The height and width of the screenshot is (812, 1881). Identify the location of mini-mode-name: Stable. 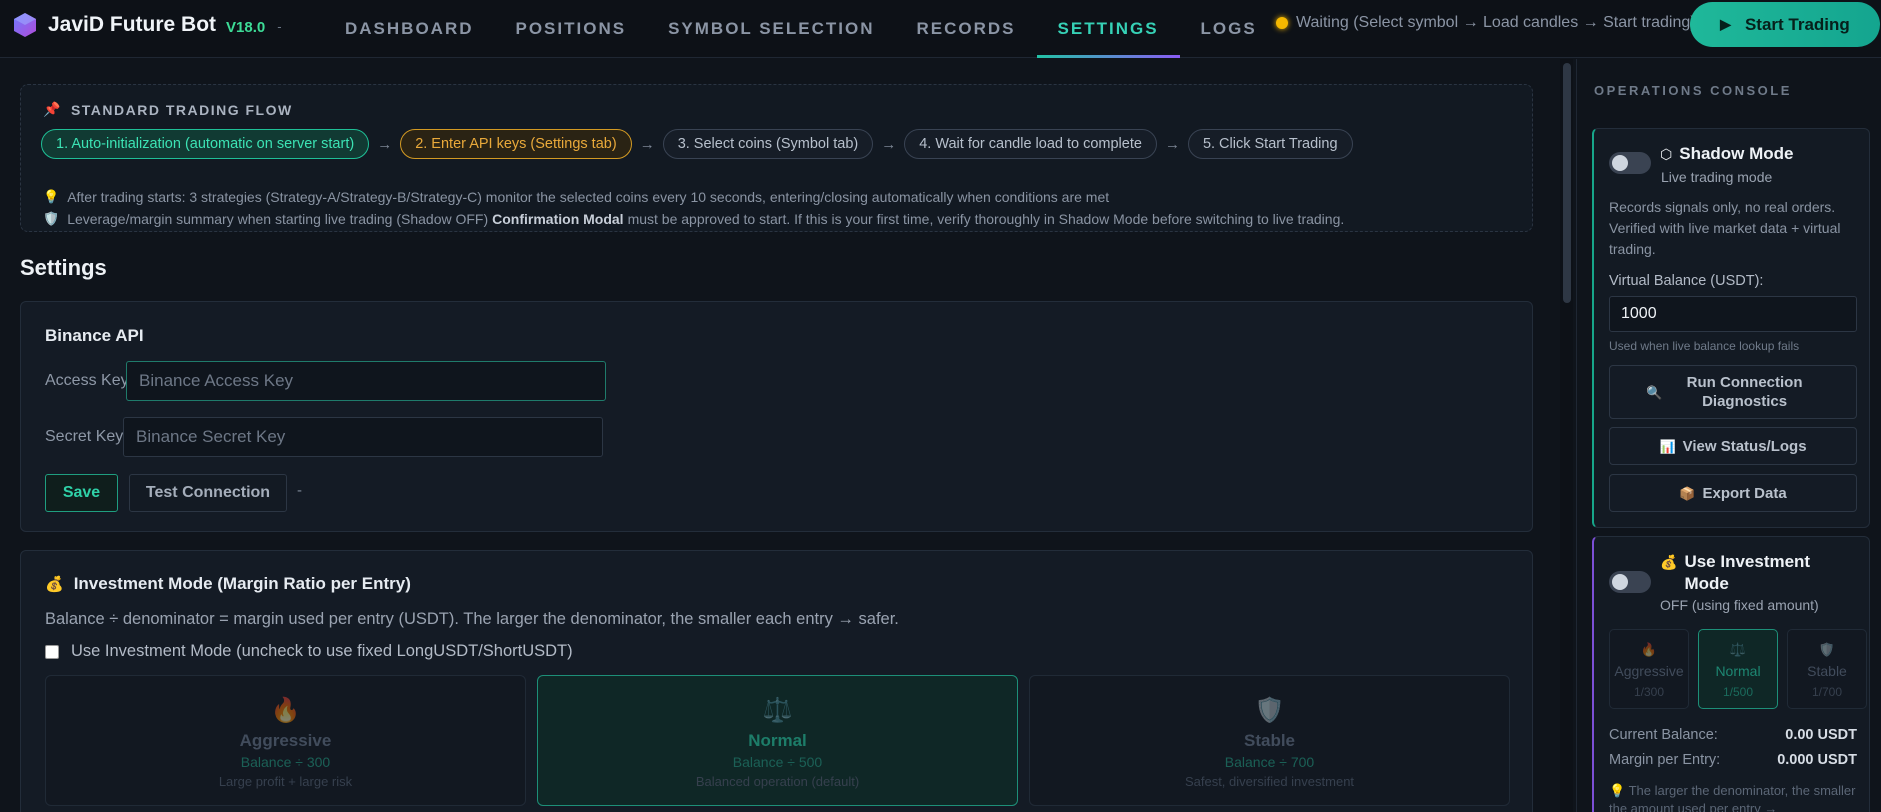
(1827, 671).